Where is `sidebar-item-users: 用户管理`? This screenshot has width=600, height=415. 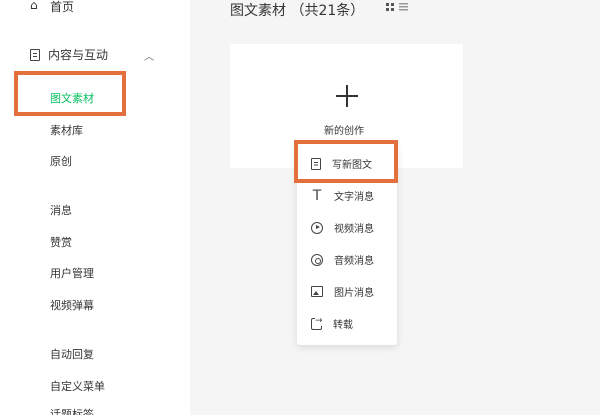
sidebar-item-users: 用户管理 is located at coordinates (72, 273).